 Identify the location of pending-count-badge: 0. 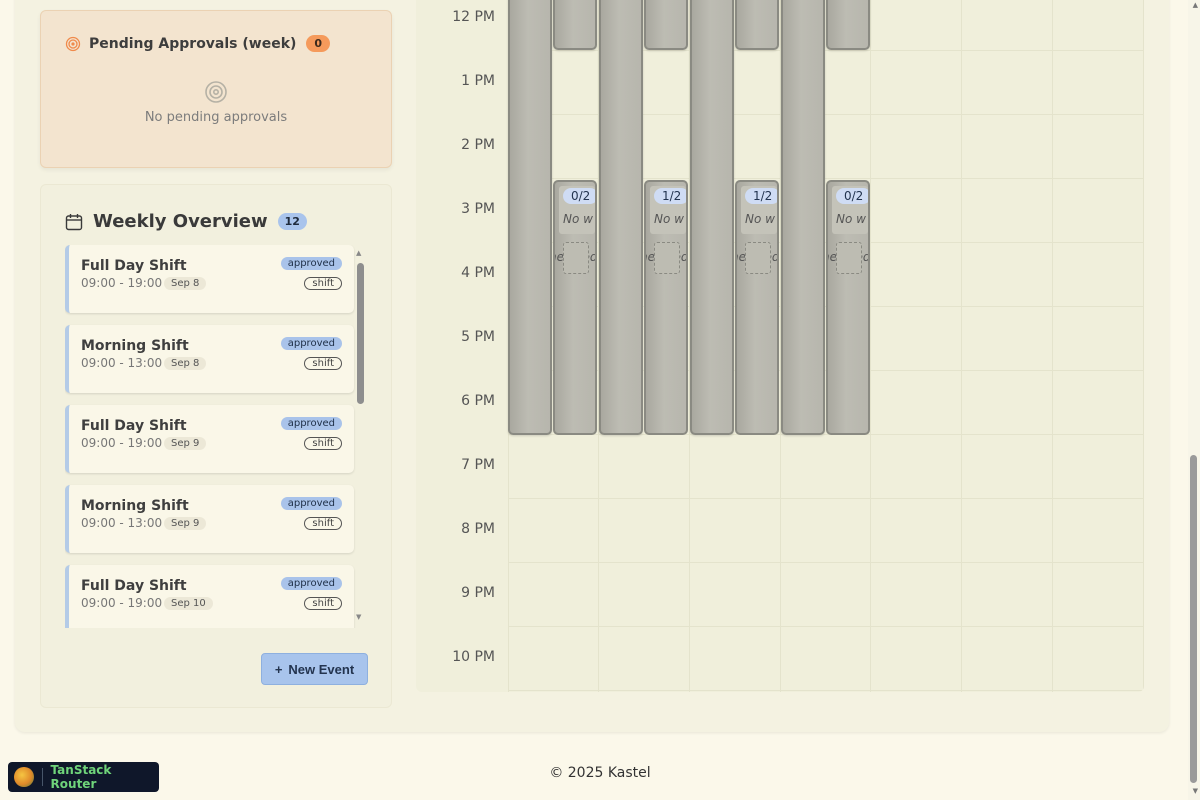
(318, 43).